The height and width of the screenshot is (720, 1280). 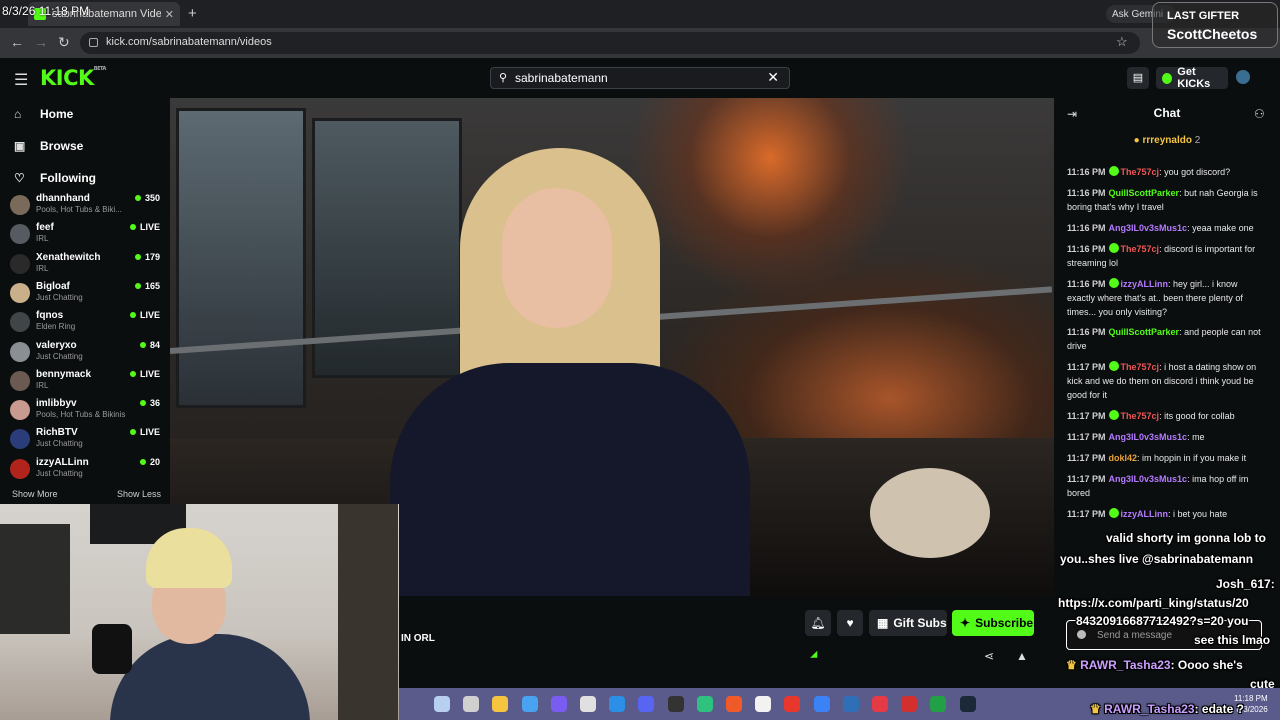 What do you see at coordinates (908, 623) in the screenshot?
I see `gift-subs-button: ▦ Gift Subs` at bounding box center [908, 623].